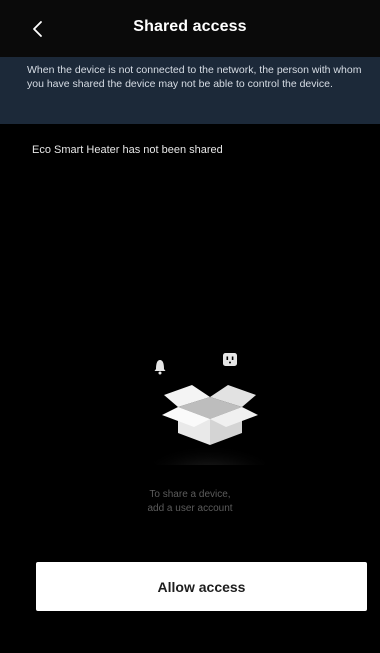 This screenshot has height=653, width=380. I want to click on empty-state-line2: add a user account, so click(190, 508).